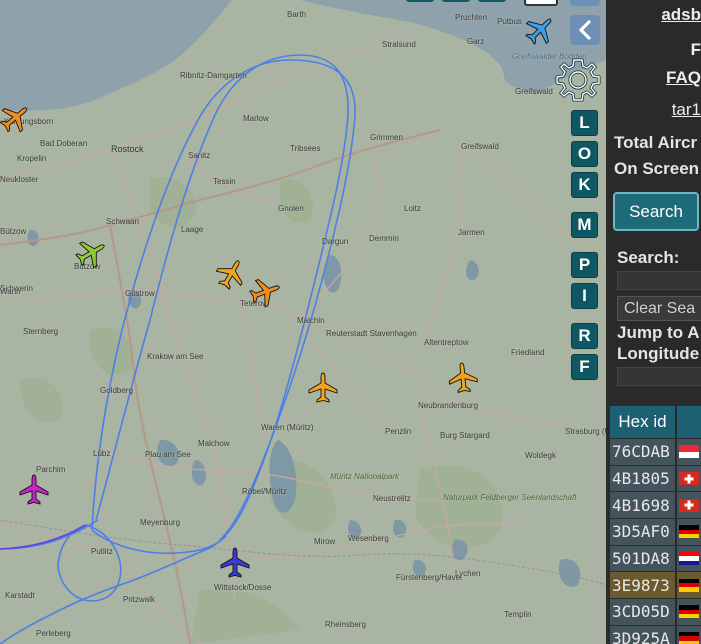 The image size is (701, 644). I want to click on jump-to-label: Jump to A, so click(658, 332).